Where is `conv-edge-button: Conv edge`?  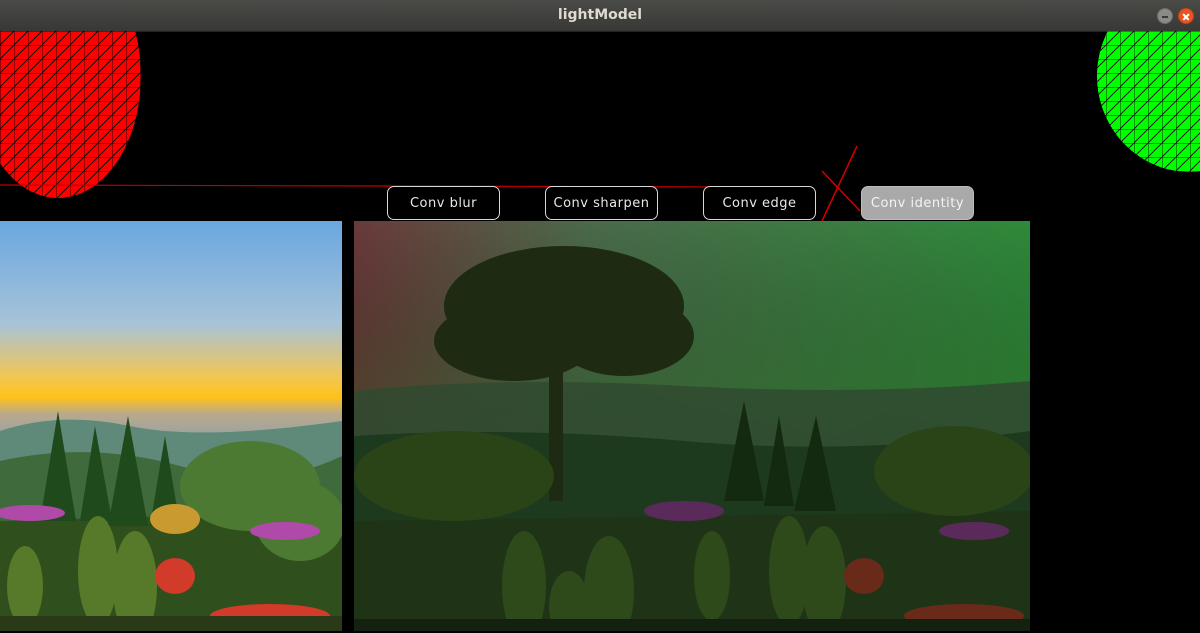
conv-edge-button: Conv edge is located at coordinates (759, 203).